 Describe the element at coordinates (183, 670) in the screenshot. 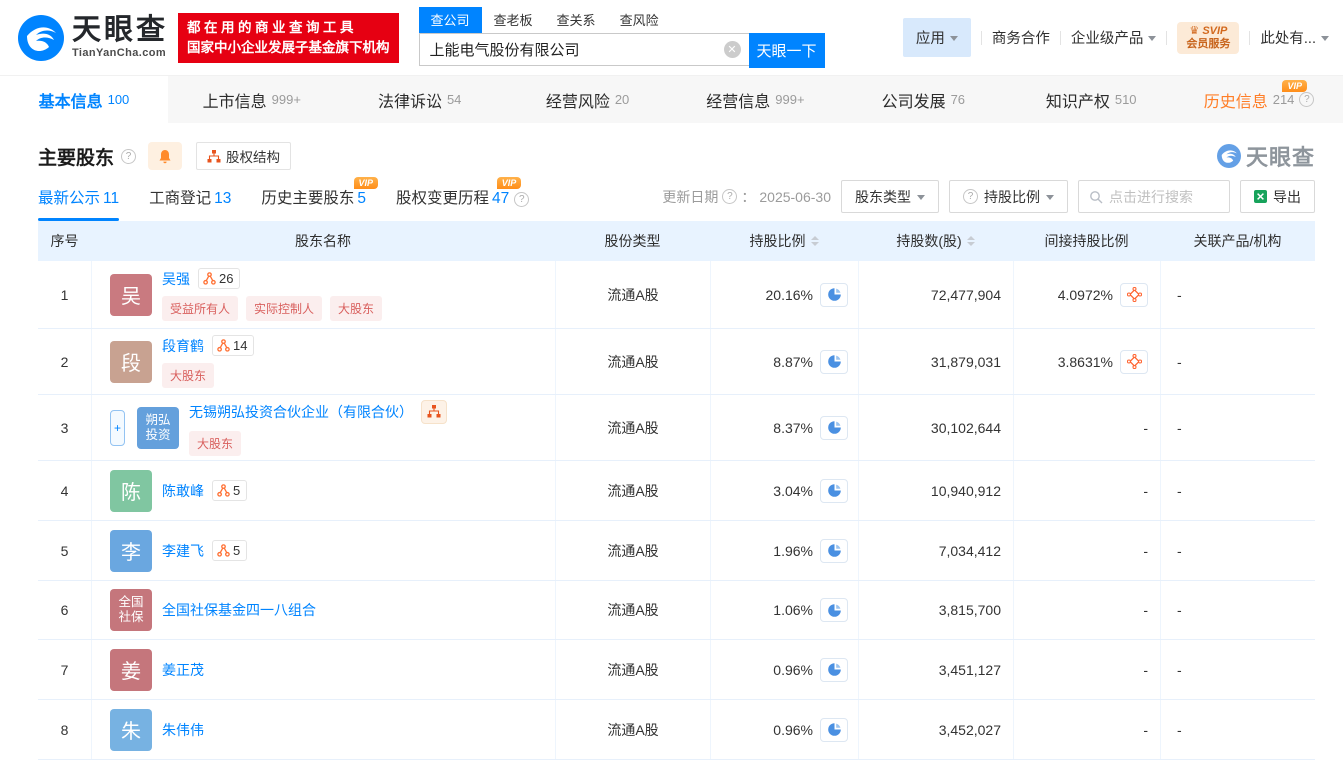

I see `shareholder-name-link: 姜正茂` at that location.